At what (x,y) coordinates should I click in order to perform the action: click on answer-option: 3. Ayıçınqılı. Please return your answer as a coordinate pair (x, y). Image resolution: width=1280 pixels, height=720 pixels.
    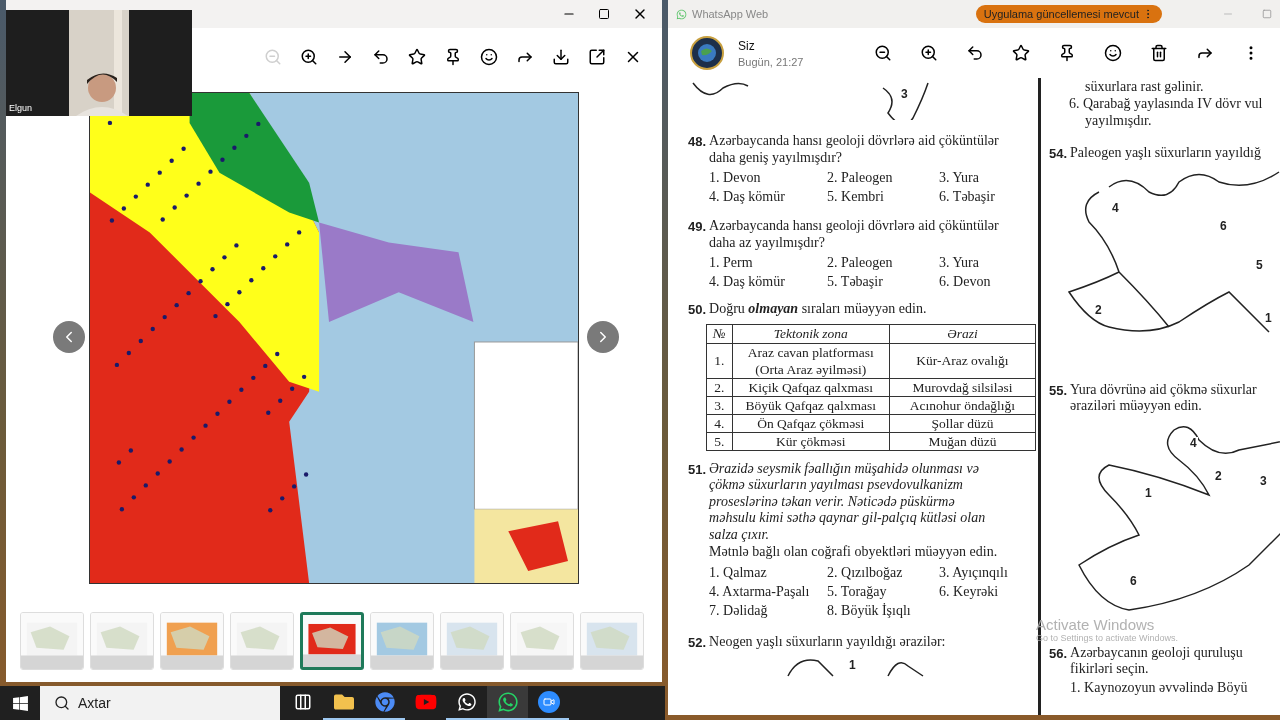
    Looking at the image, I should click on (973, 572).